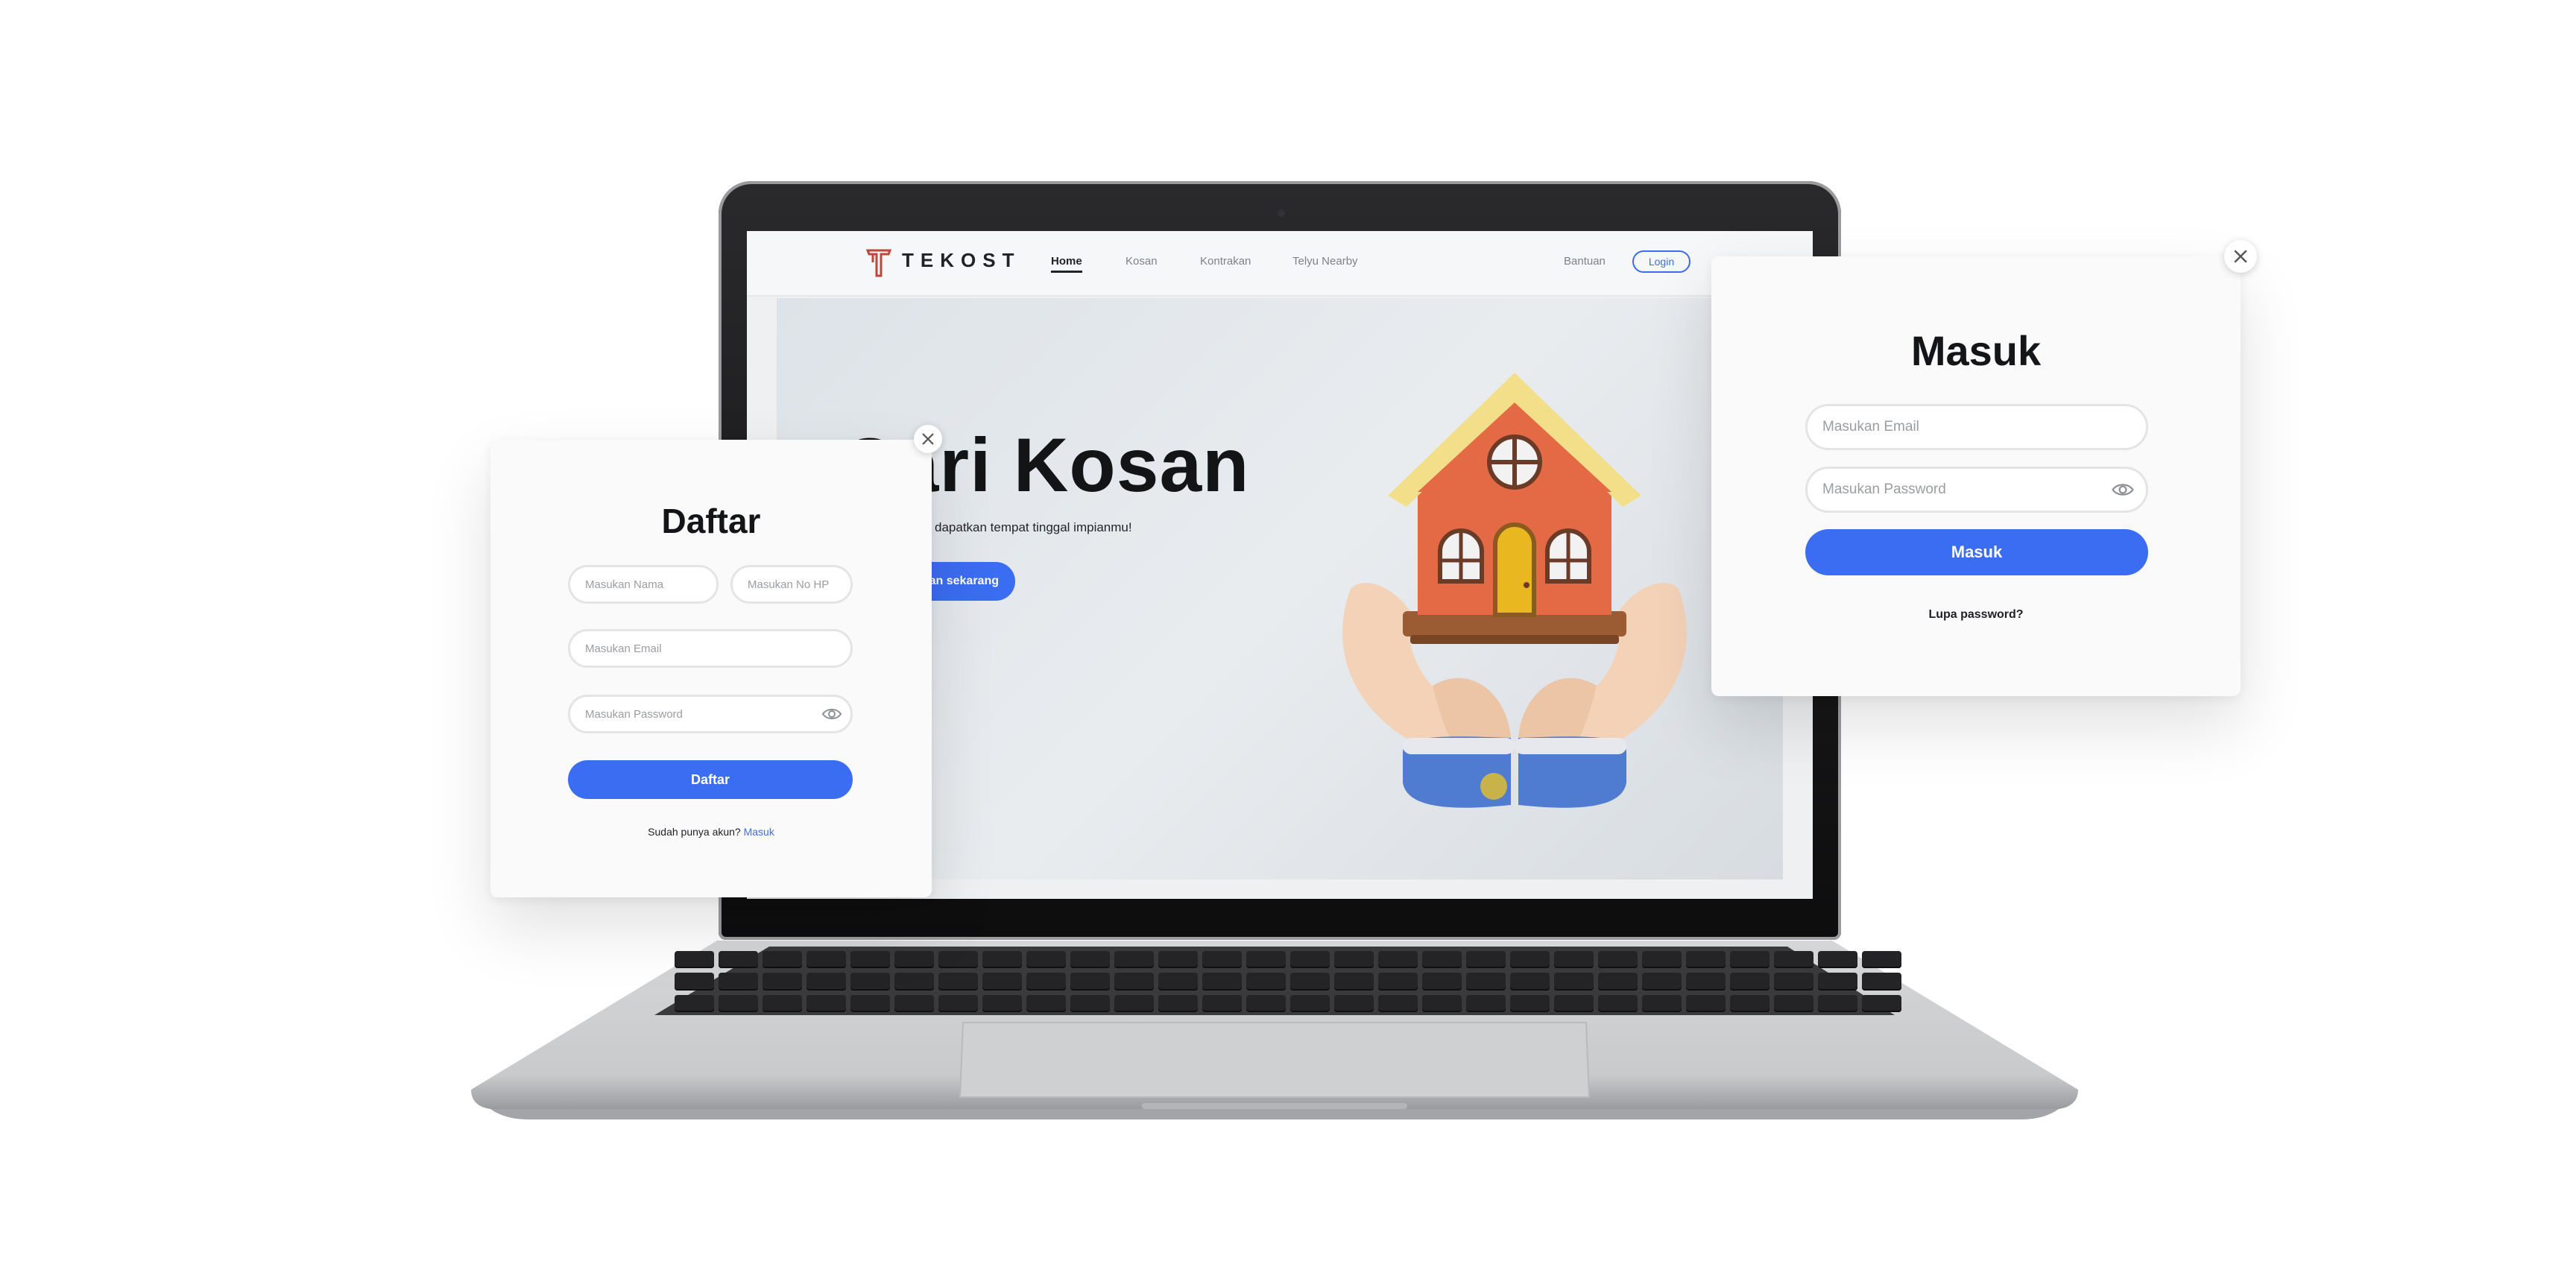 The height and width of the screenshot is (1273, 2576). What do you see at coordinates (711, 521) in the screenshot?
I see `register-title: Daftar` at bounding box center [711, 521].